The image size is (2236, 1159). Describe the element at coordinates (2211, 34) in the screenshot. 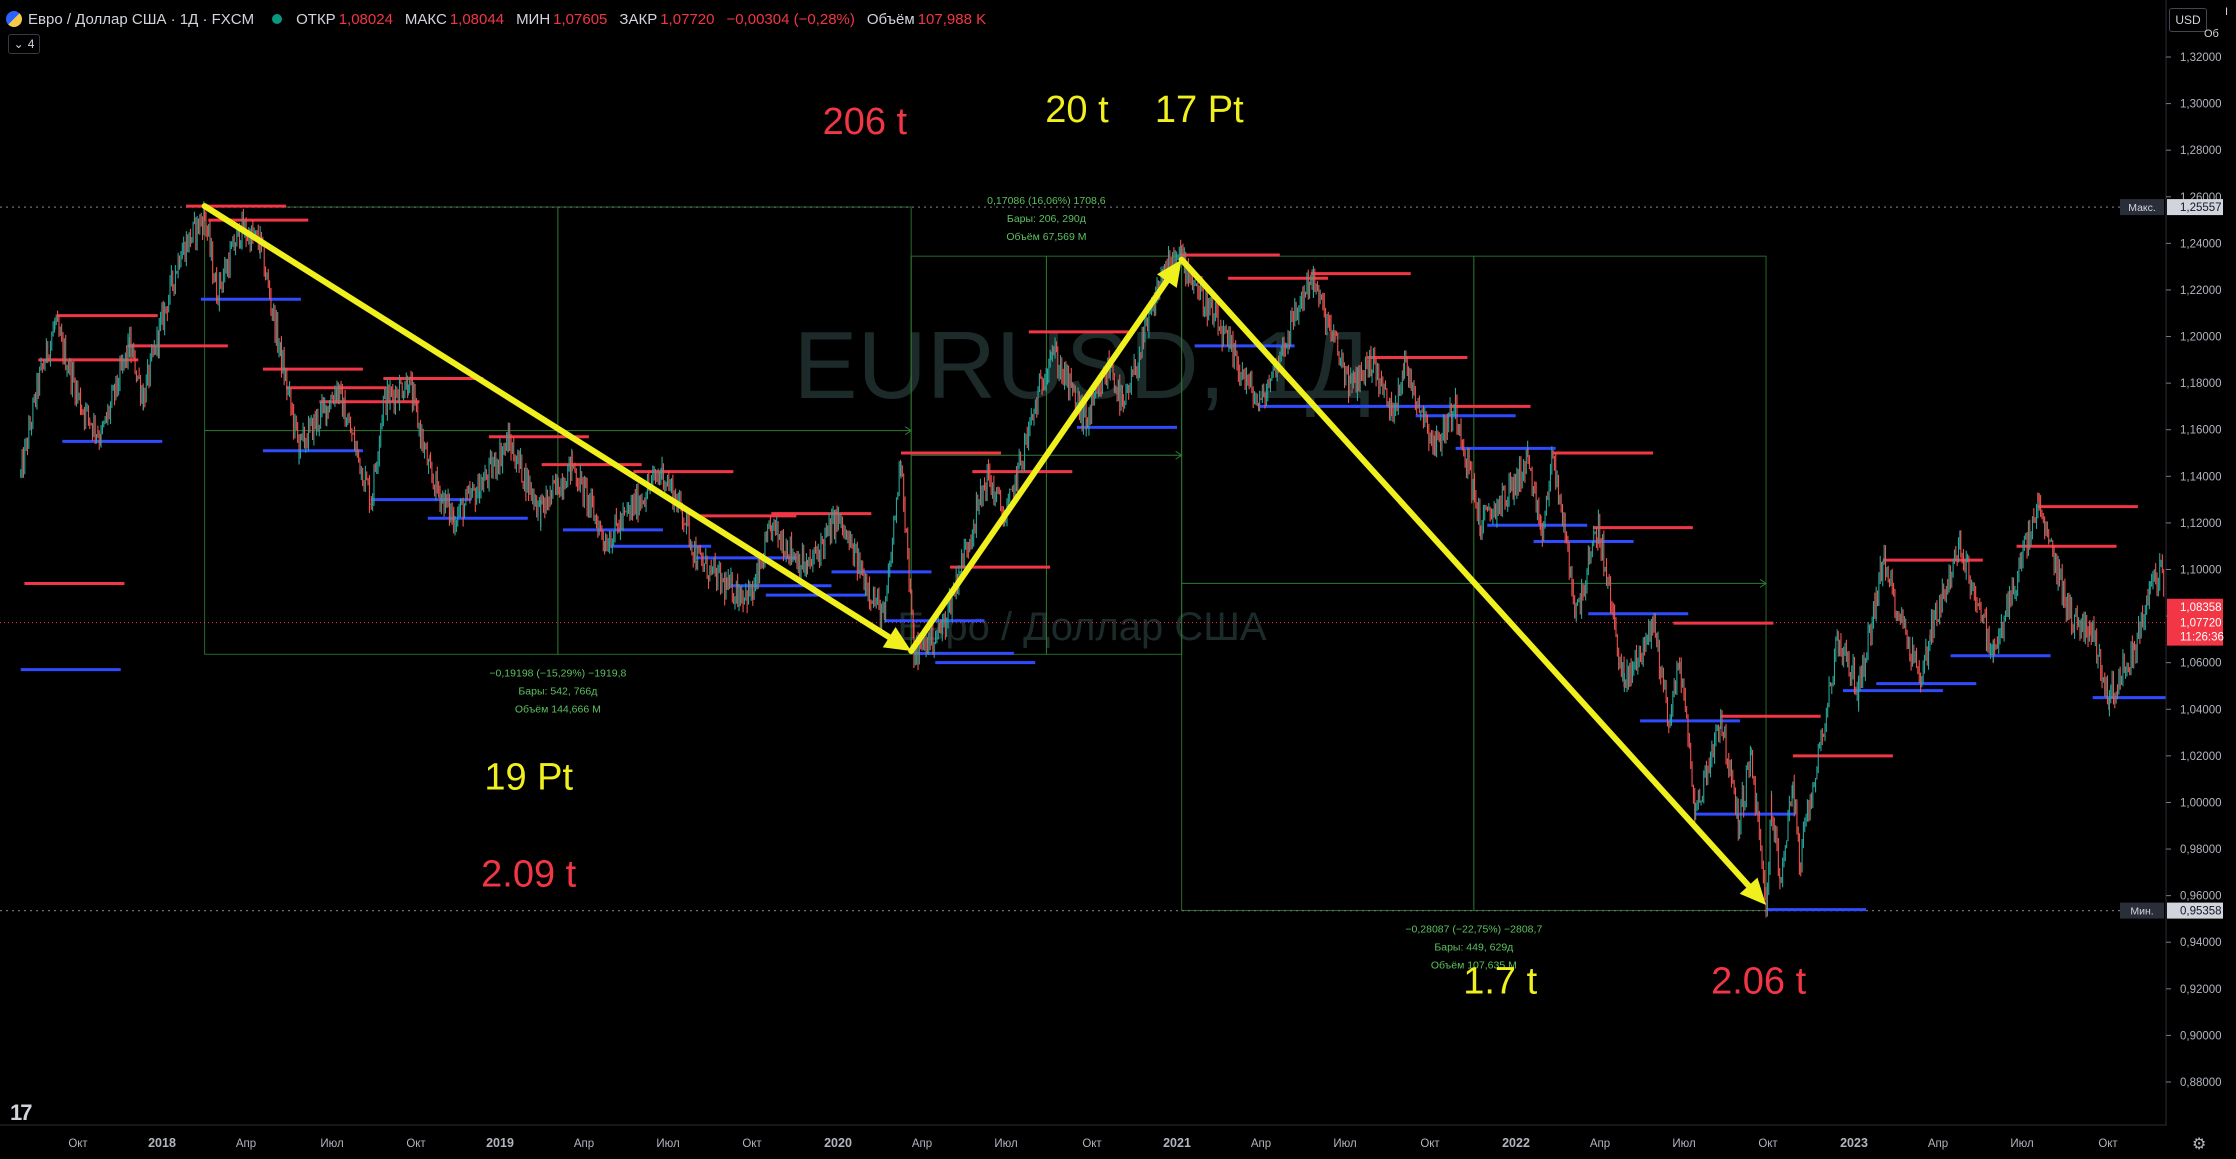

I see `edge-label: Об` at that location.